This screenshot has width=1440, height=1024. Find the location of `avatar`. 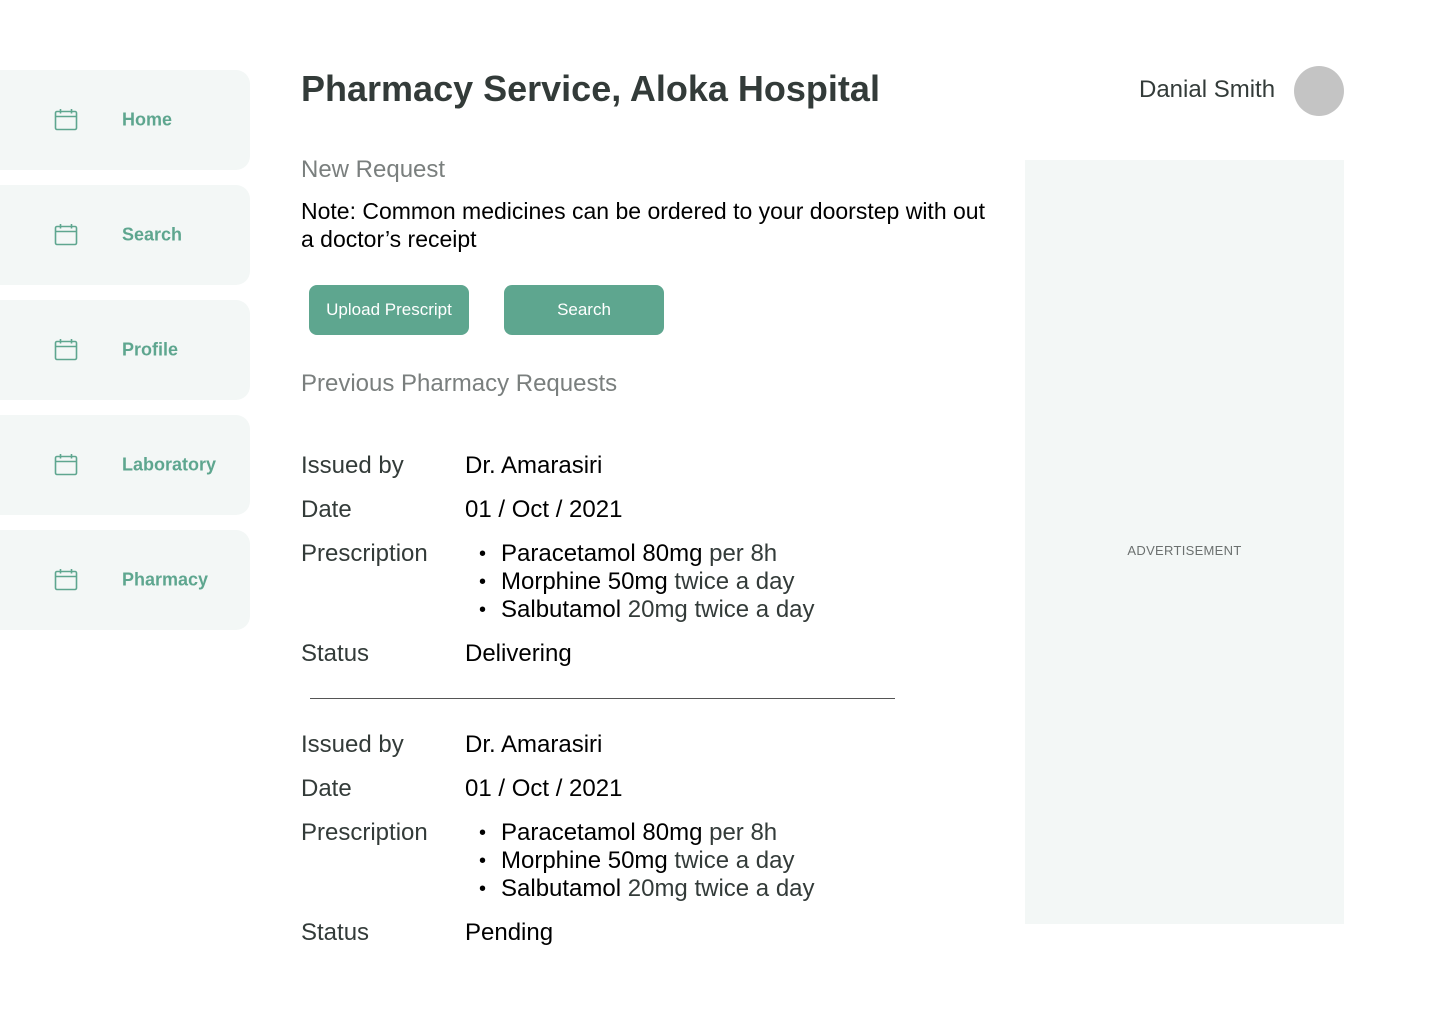

avatar is located at coordinates (1319, 91).